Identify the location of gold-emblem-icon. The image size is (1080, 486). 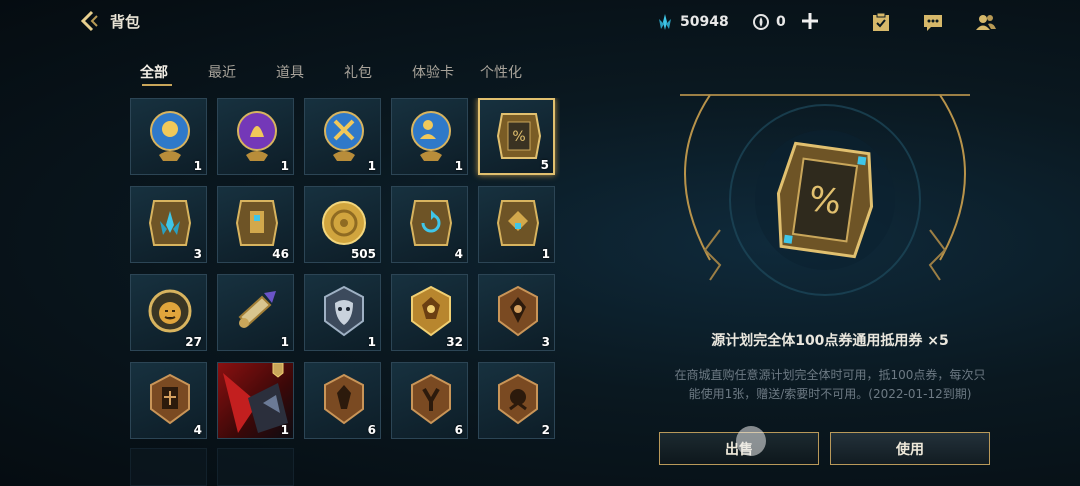
(431, 311).